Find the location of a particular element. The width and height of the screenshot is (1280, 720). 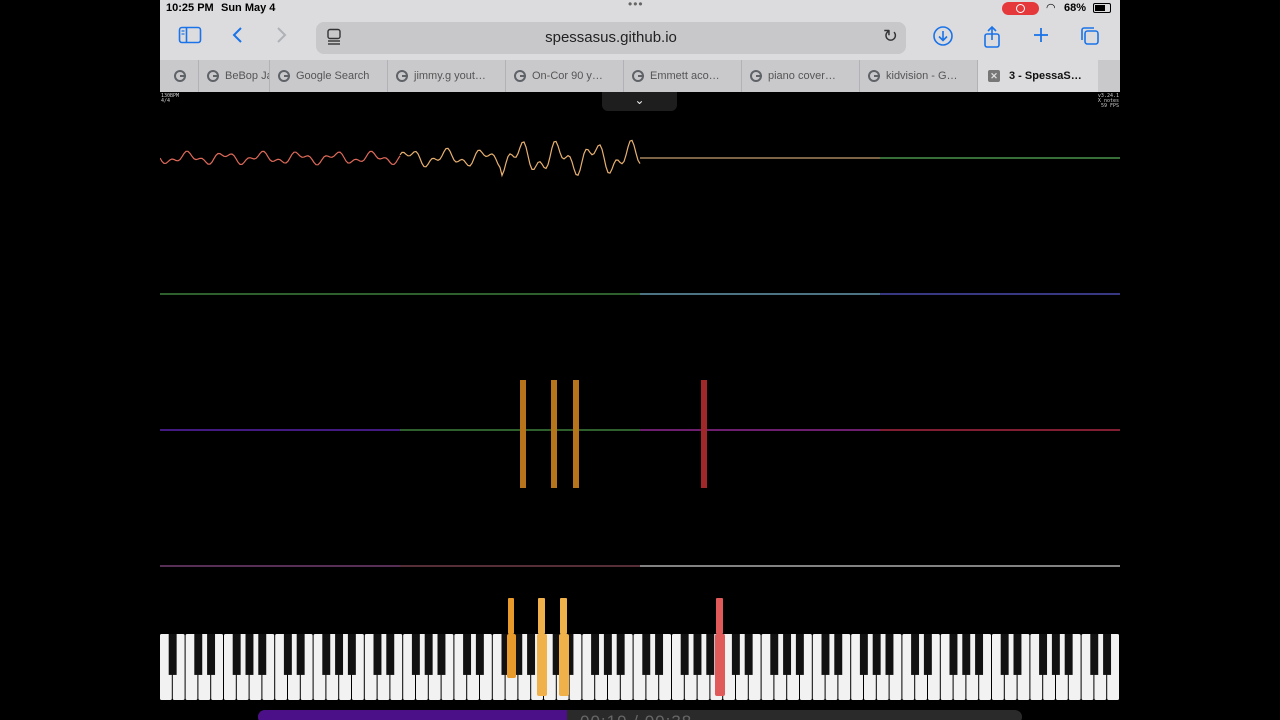

status-time: 10:25 PM is located at coordinates (190, 8).